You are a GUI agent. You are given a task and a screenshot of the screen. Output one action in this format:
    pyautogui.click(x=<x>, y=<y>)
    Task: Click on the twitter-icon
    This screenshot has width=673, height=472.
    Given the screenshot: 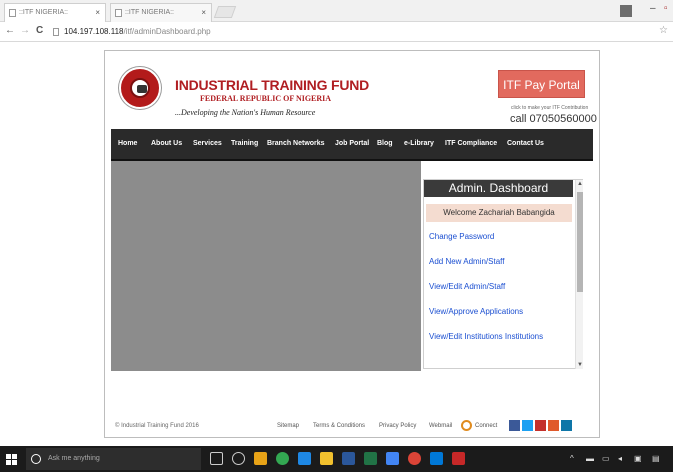 What is the action you would take?
    pyautogui.click(x=527, y=425)
    